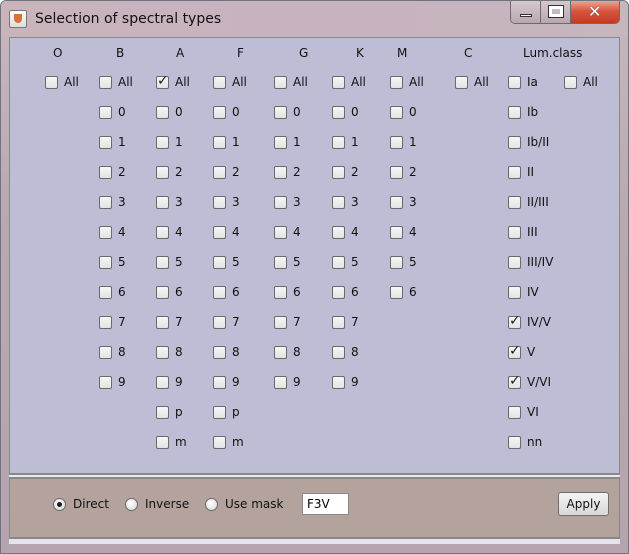 The height and width of the screenshot is (554, 629). I want to click on checkbox-f-6: 6, so click(226, 292).